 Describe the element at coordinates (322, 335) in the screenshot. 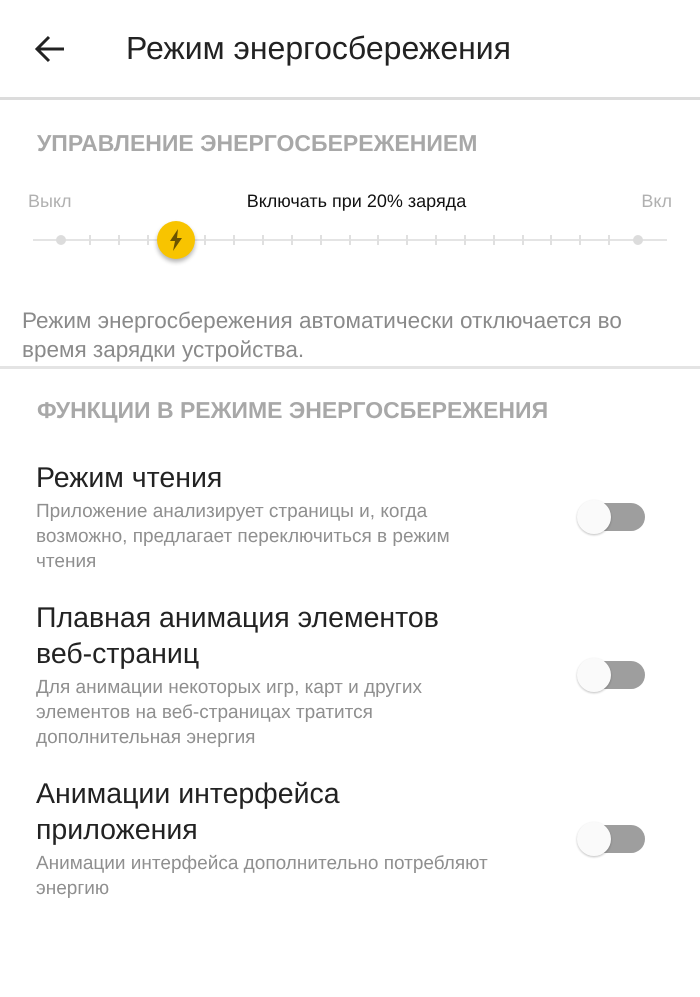

I see `note-text: Режим энергосбережения автоматически отключается во время зарядки устройства.` at that location.